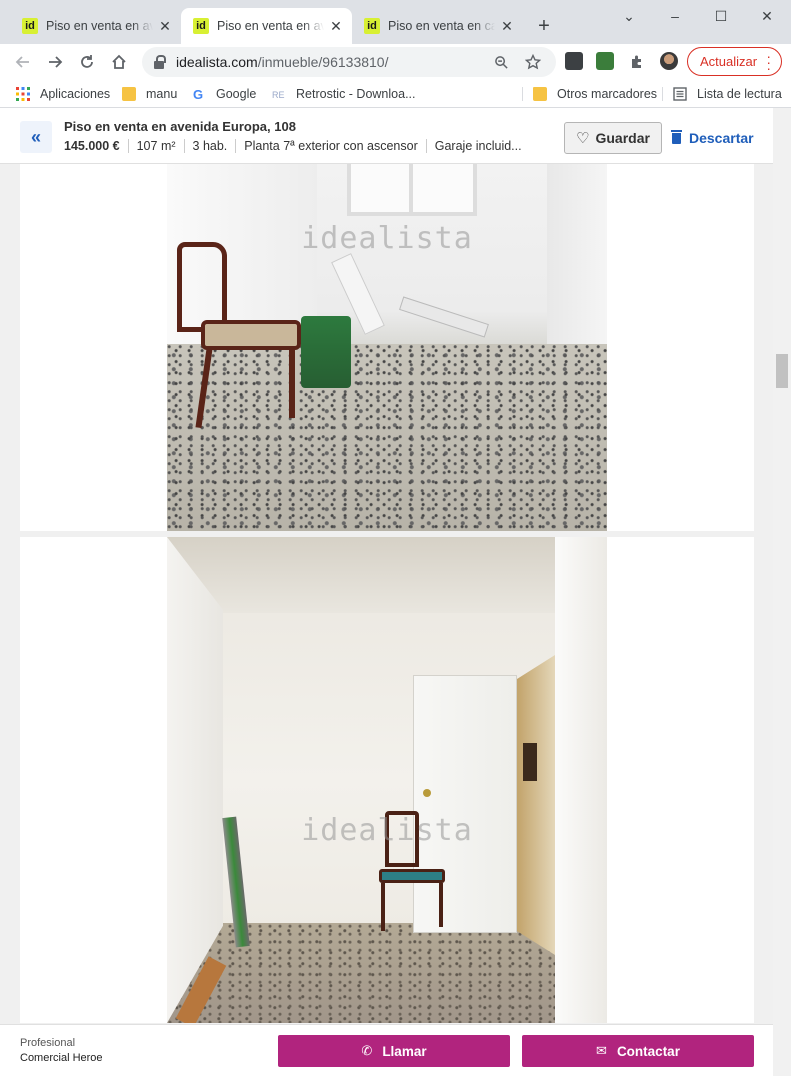  Describe the element at coordinates (574, 61) in the screenshot. I see `extension-counter-icon` at that location.